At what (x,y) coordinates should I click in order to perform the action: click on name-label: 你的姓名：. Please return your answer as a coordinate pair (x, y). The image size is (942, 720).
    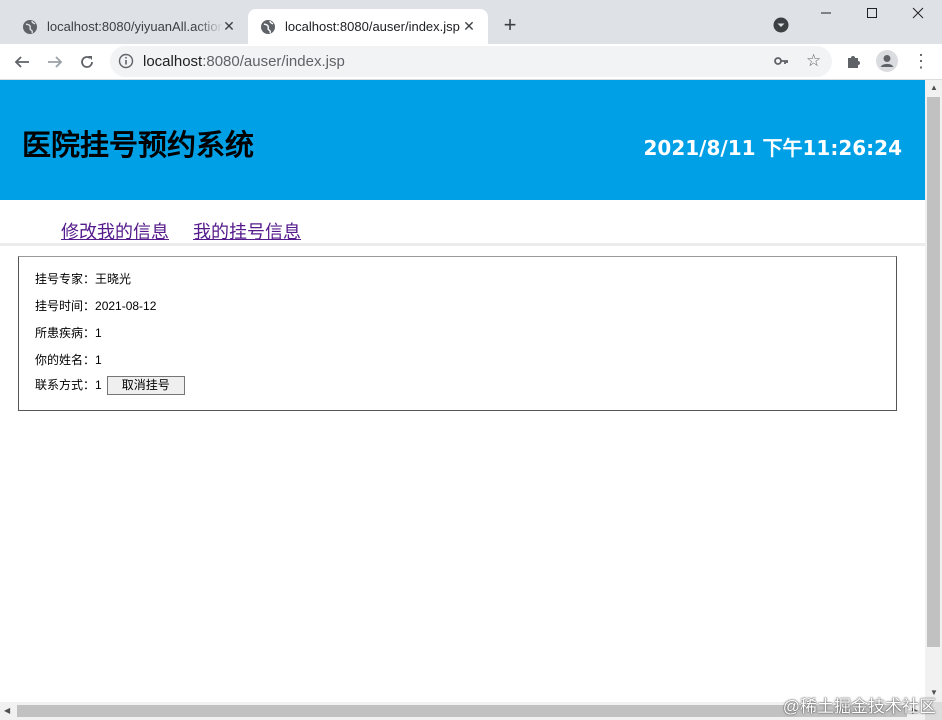
    Looking at the image, I should click on (65, 360).